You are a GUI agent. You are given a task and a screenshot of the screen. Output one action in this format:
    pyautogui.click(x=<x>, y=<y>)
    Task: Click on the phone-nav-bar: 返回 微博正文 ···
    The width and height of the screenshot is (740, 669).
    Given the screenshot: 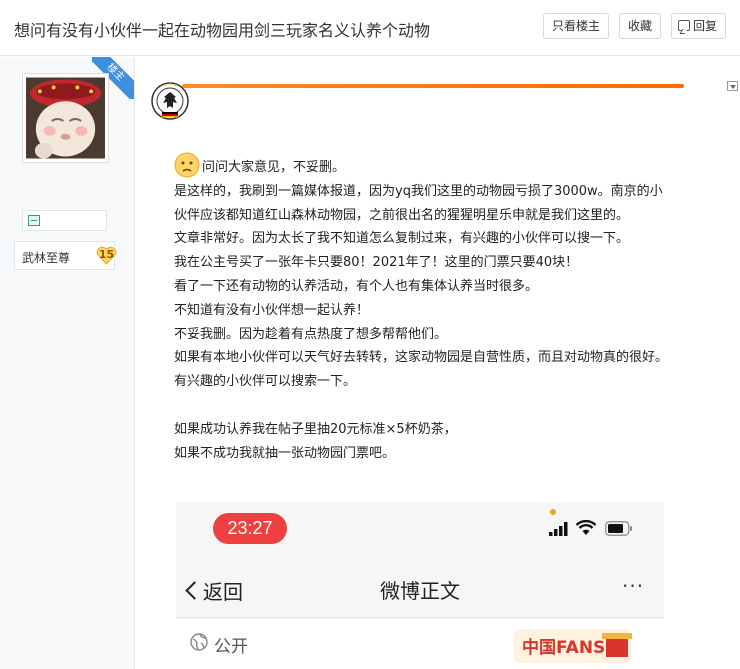 What is the action you would take?
    pyautogui.click(x=420, y=590)
    